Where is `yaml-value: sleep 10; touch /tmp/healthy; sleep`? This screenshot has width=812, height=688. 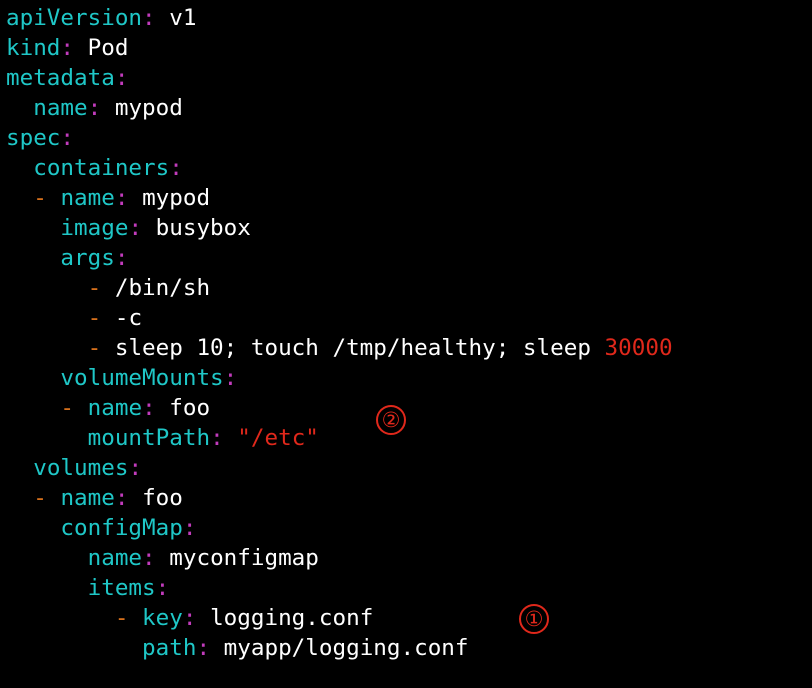 yaml-value: sleep 10; touch /tmp/healthy; sleep is located at coordinates (353, 348).